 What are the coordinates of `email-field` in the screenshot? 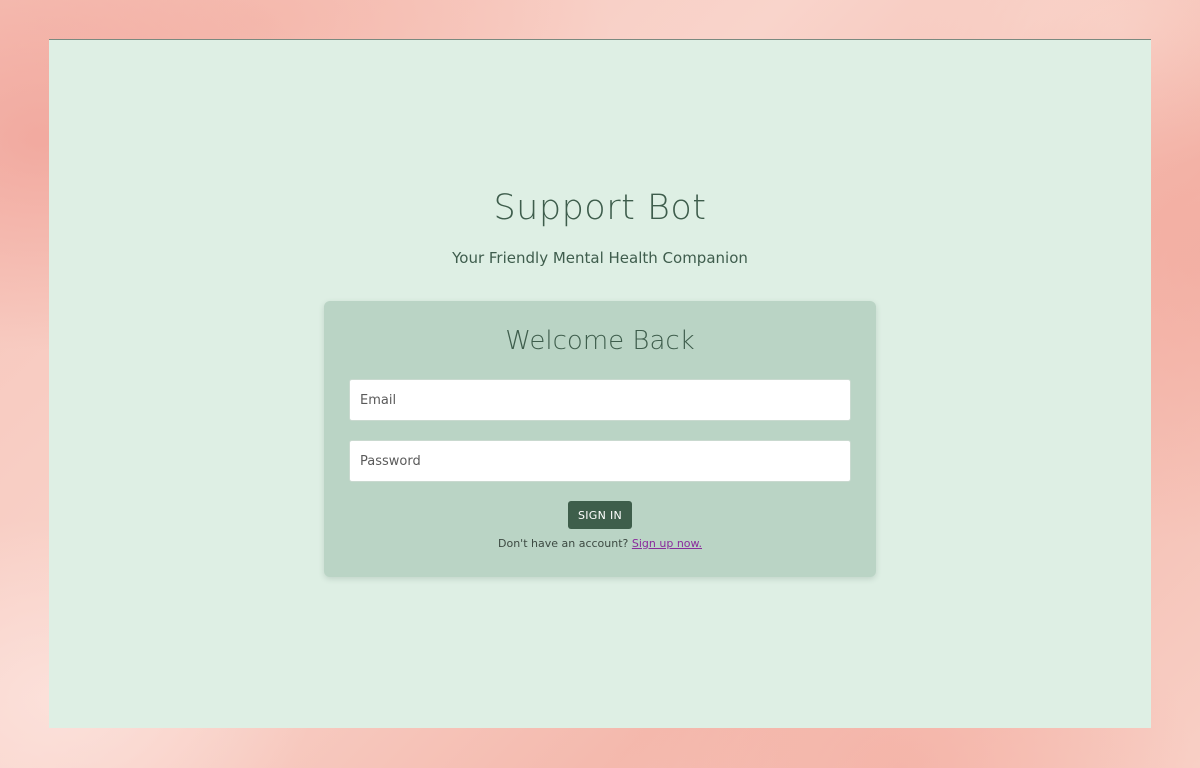 It's located at (600, 400).